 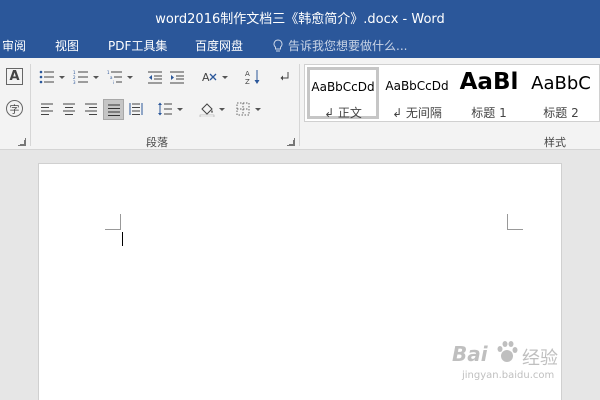 What do you see at coordinates (515, 222) in the screenshot?
I see `crop-mark-top-right` at bounding box center [515, 222].